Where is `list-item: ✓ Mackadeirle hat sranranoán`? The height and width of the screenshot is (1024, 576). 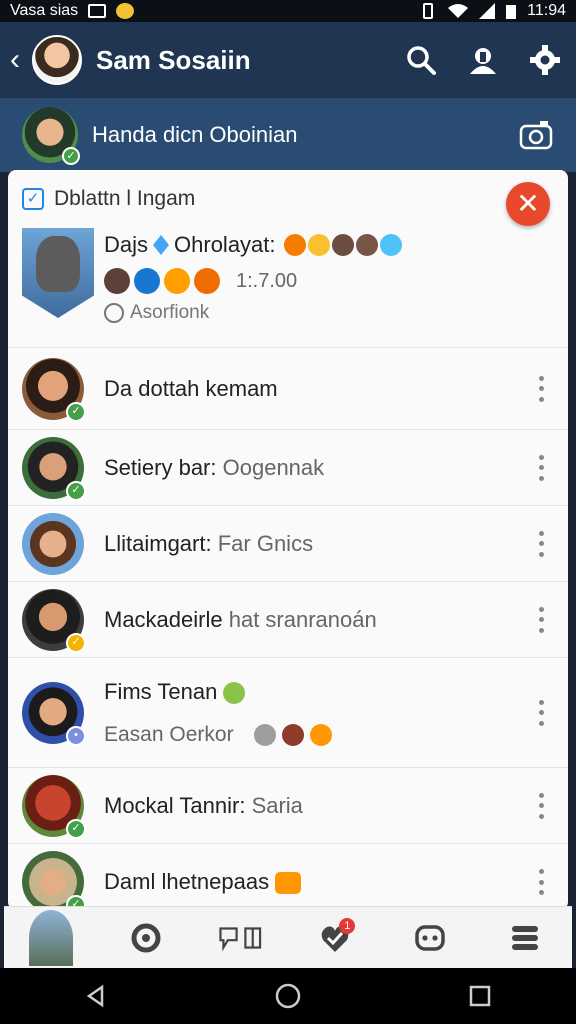 list-item: ✓ Mackadeirle hat sranranoán is located at coordinates (288, 620).